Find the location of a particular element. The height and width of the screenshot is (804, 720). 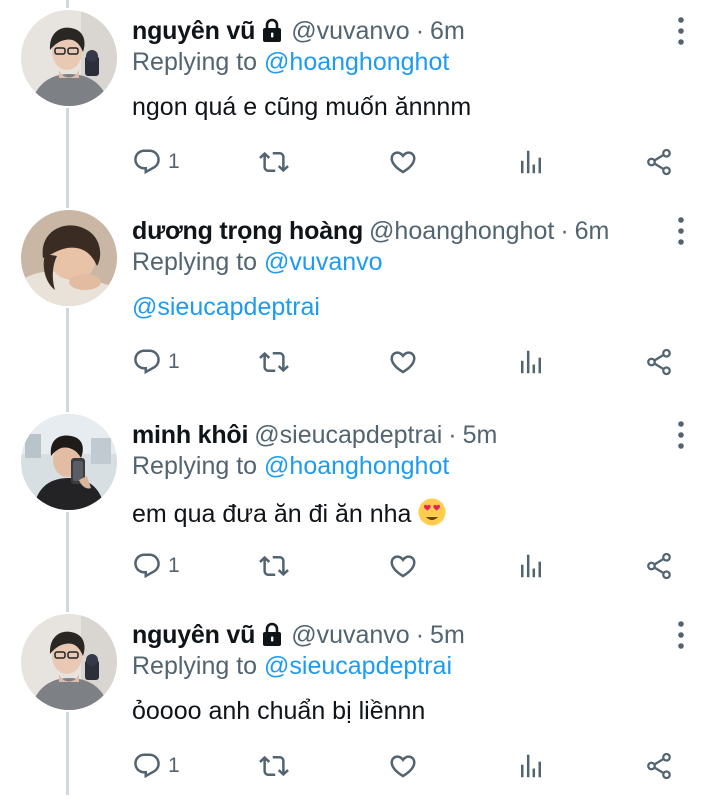

replying-to-mention: @vuvanvo is located at coordinates (323, 262).